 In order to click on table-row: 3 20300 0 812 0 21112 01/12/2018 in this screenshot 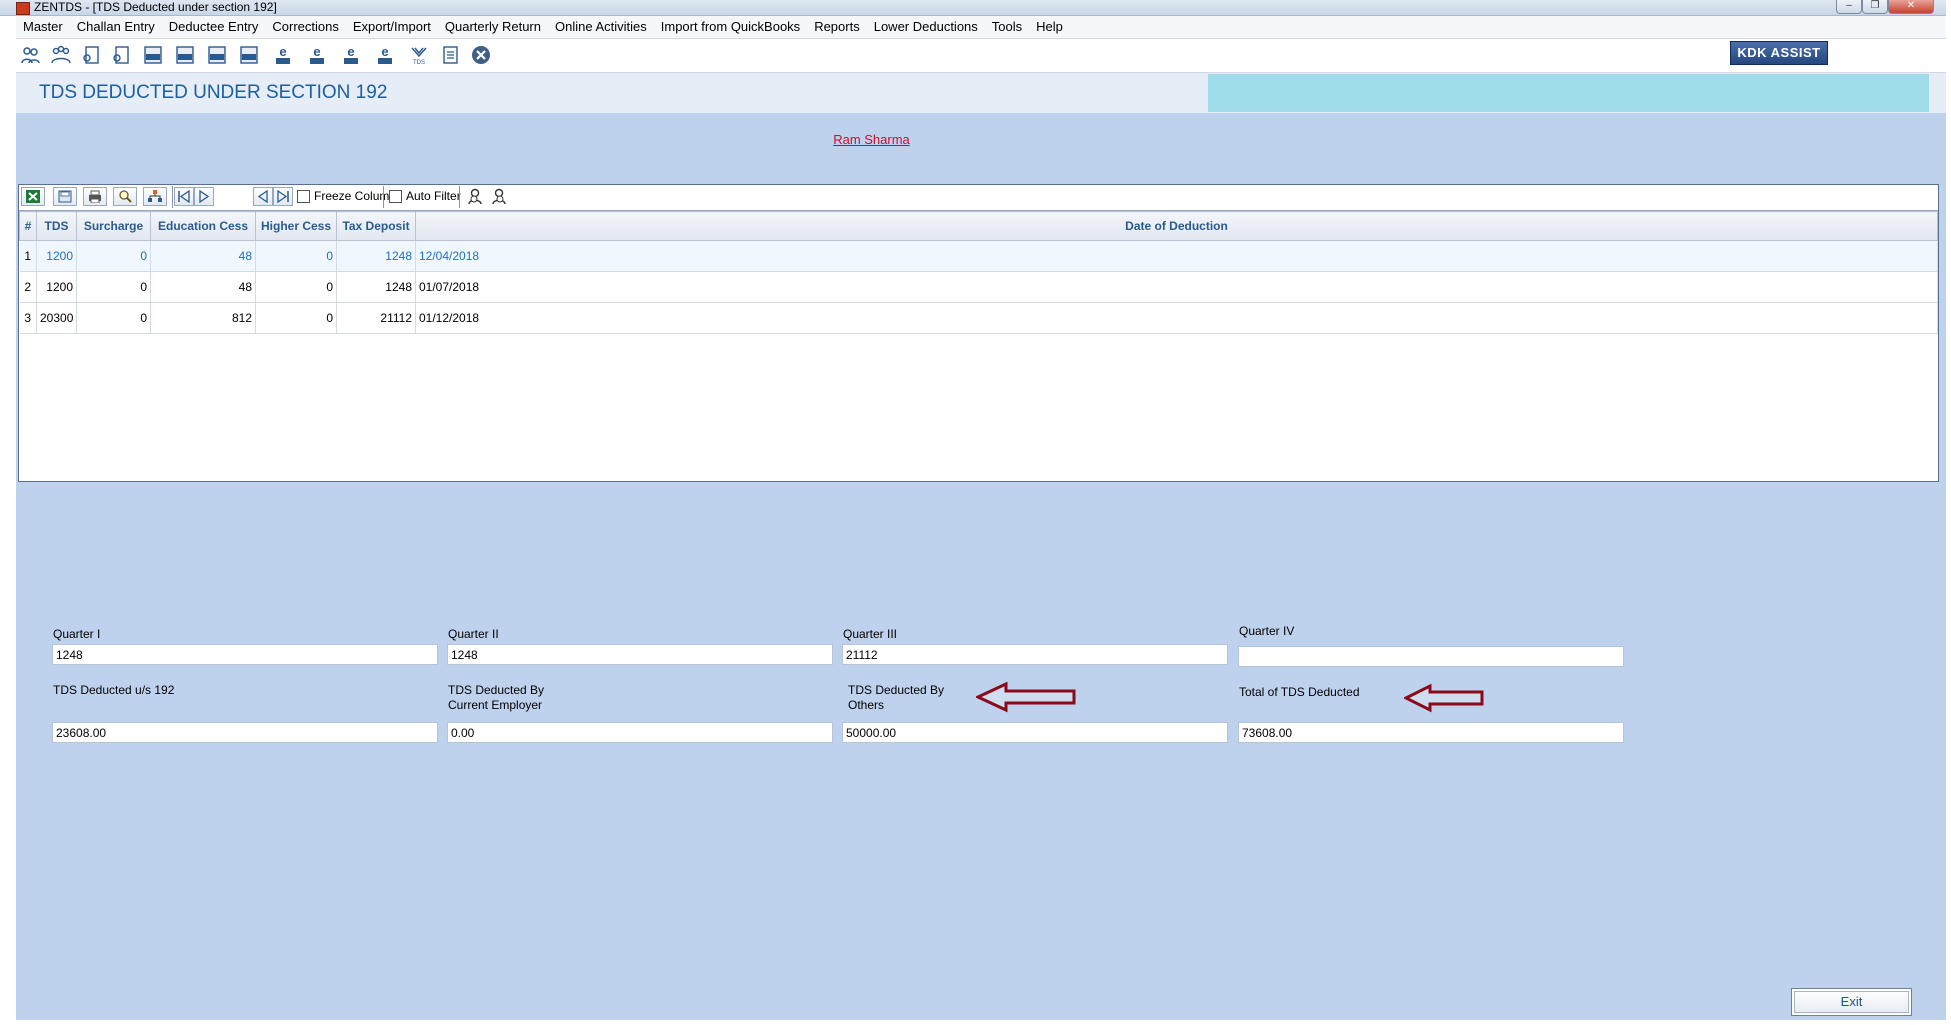, I will do `click(978, 318)`.